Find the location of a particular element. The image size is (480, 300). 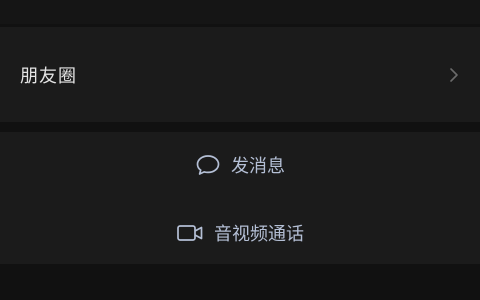

video-call-label: 音视频通话 is located at coordinates (259, 234).